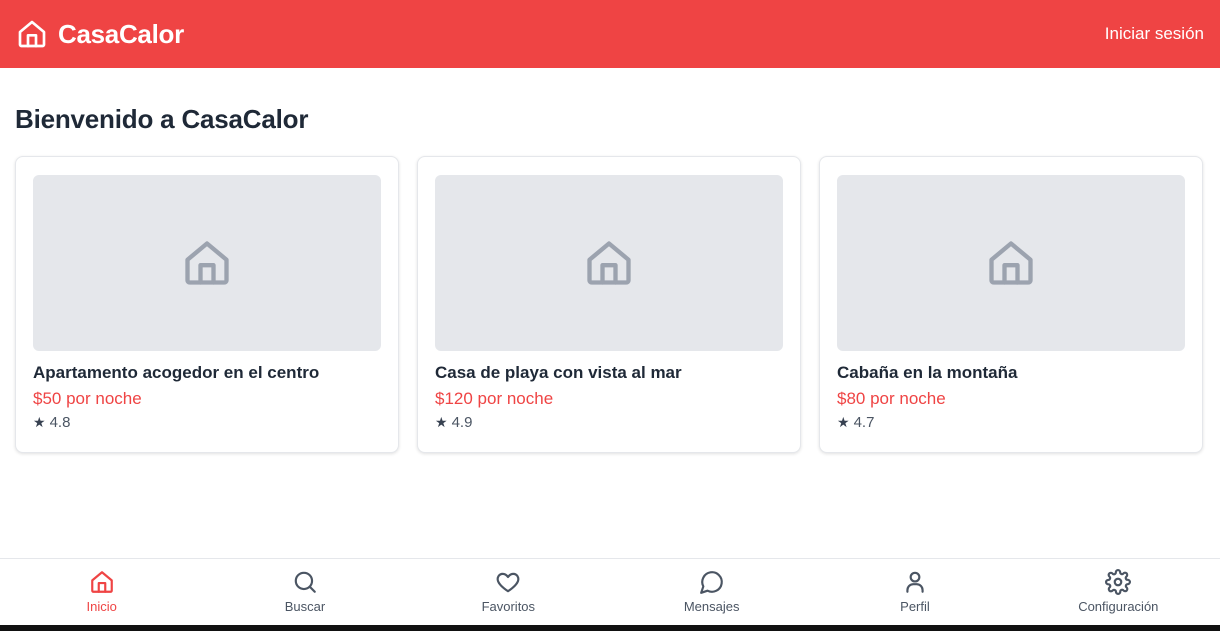  What do you see at coordinates (162, 119) in the screenshot?
I see `page-title: Bienvenido a CasaCalor` at bounding box center [162, 119].